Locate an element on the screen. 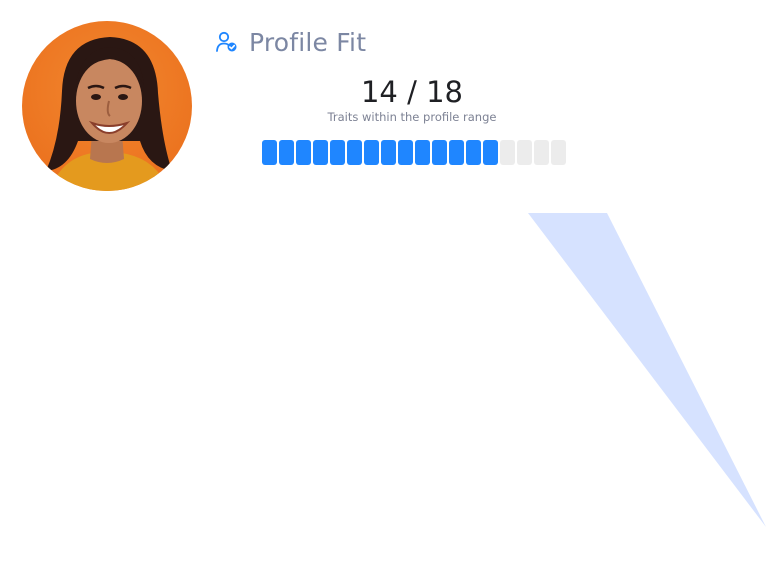 The image size is (767, 573). user-check-icon is located at coordinates (227, 42).